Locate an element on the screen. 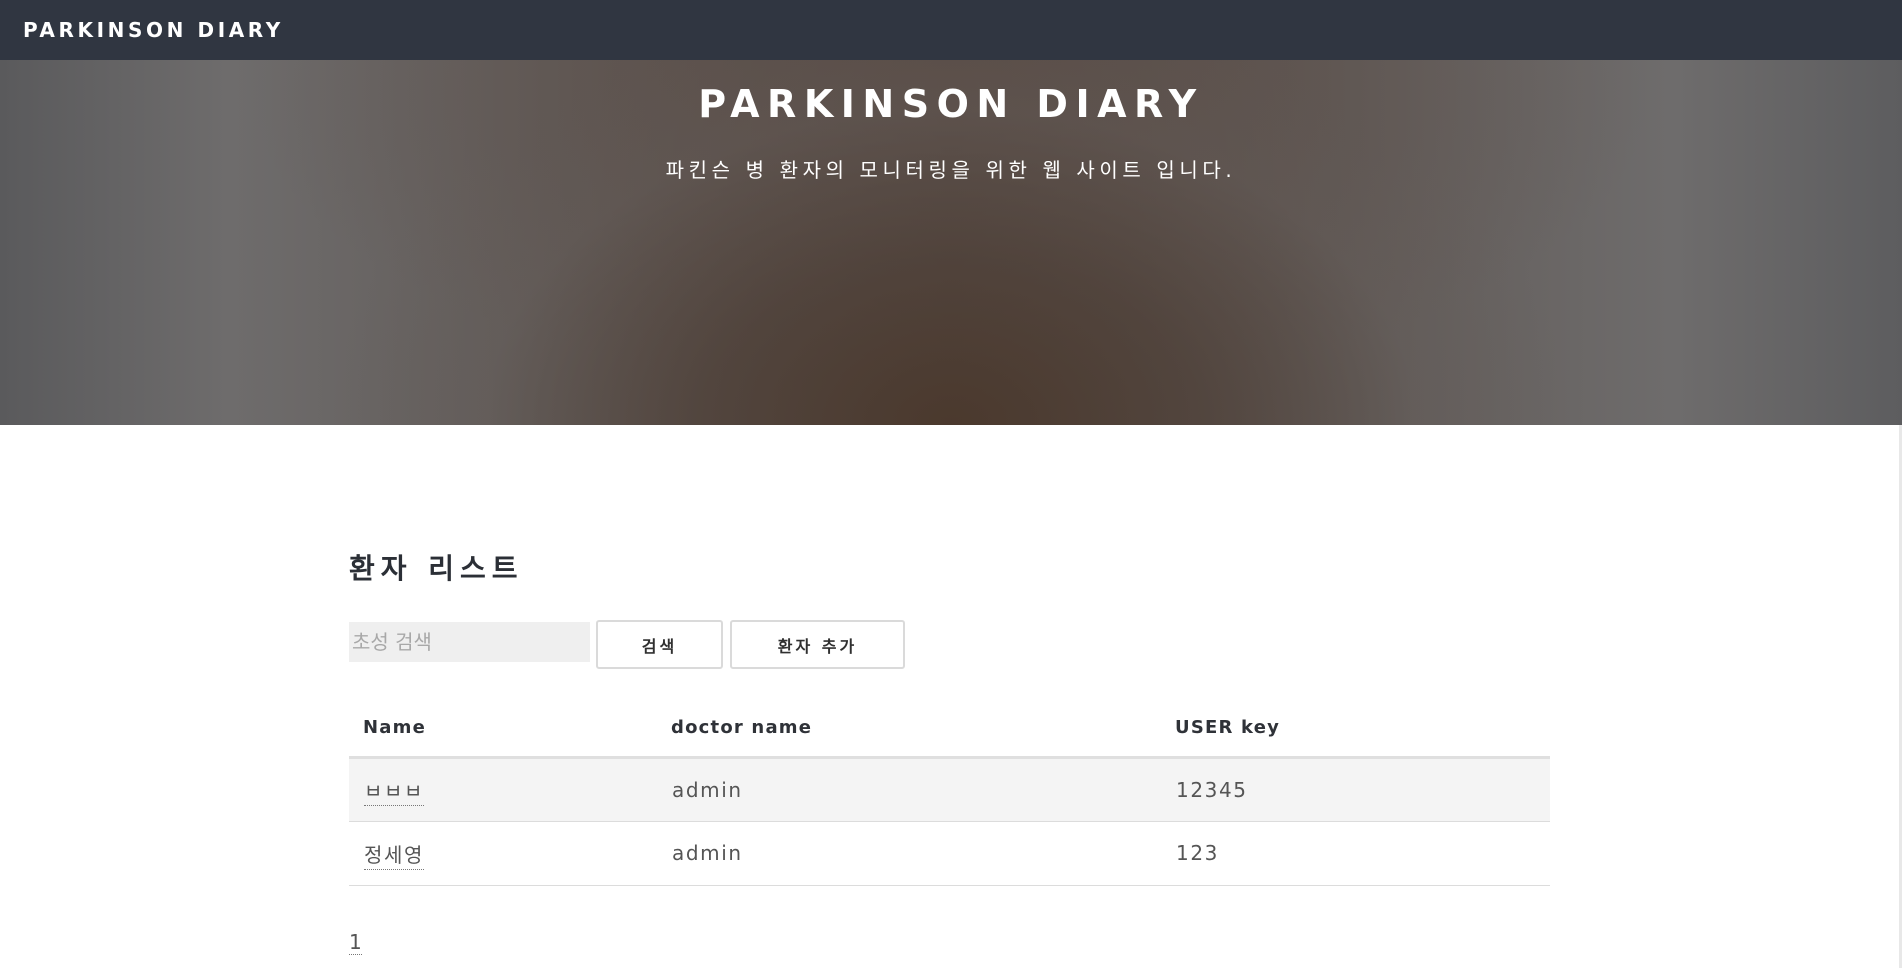  table-row: ㅂㅂㅂ admin 12345 is located at coordinates (949, 789).